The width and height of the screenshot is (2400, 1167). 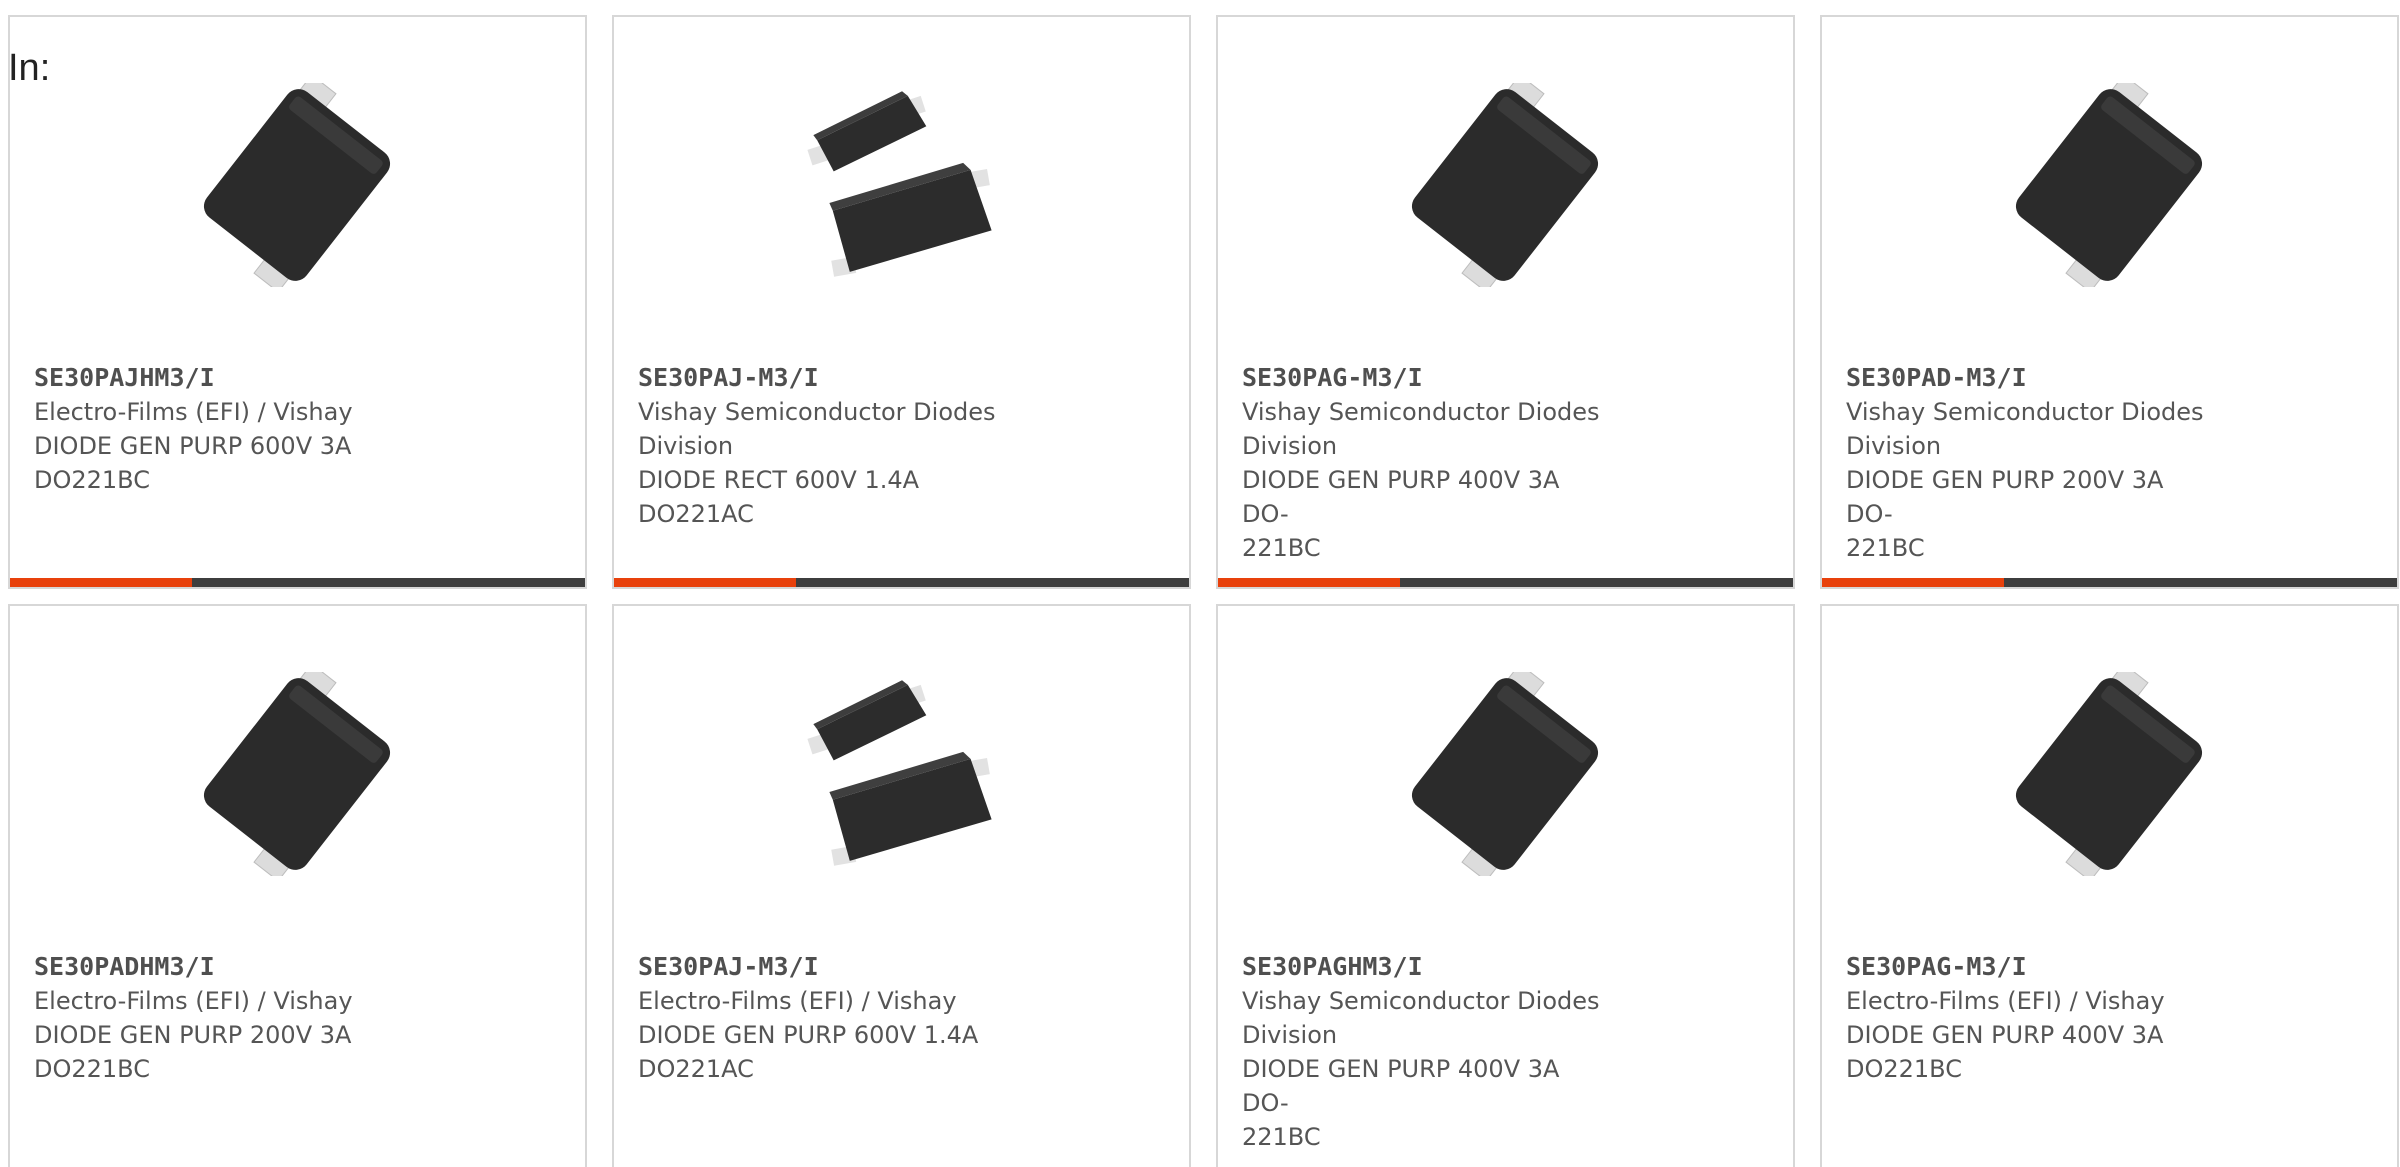 What do you see at coordinates (193, 1035) in the screenshot?
I see `product-description-line: DIODE GEN PURP 200V 3A` at bounding box center [193, 1035].